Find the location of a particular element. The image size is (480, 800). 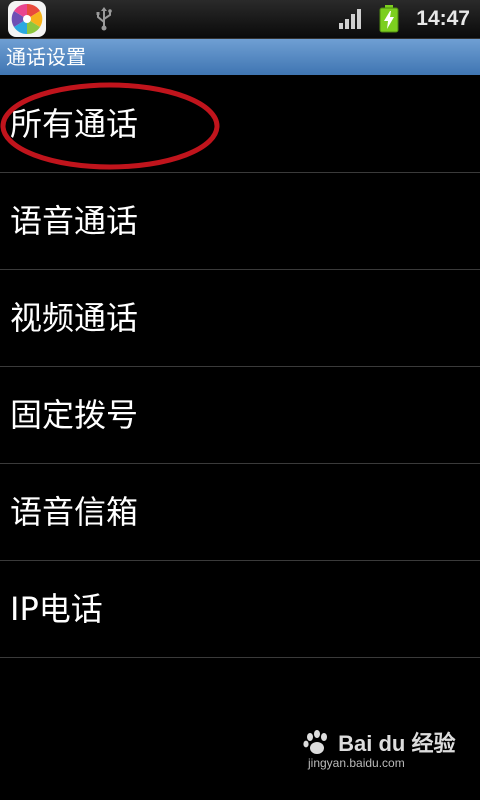

paw-icon is located at coordinates (315, 742).